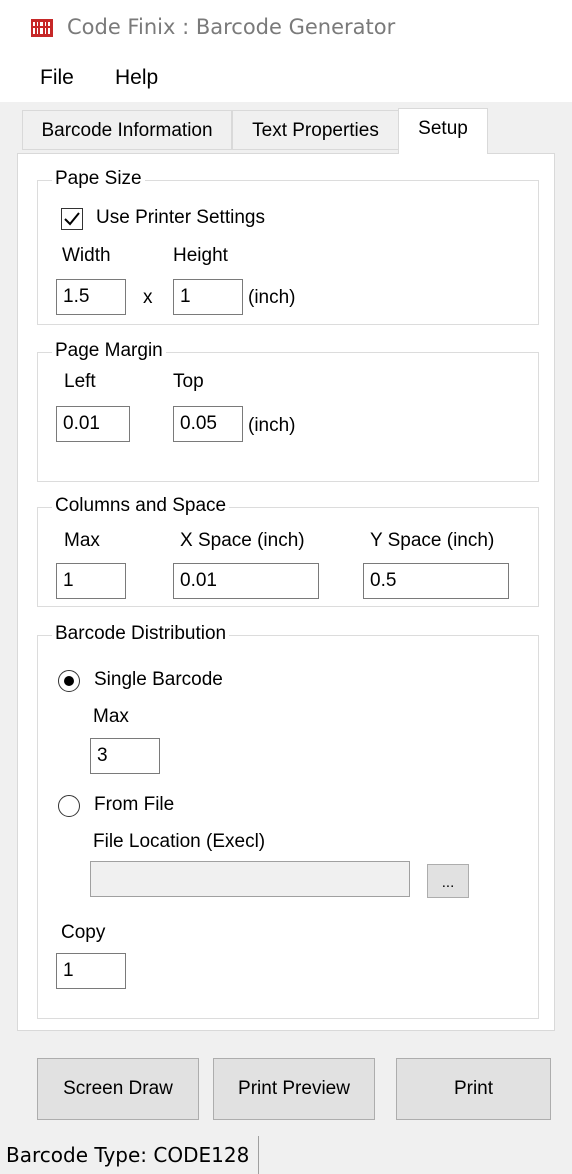 This screenshot has height=1174, width=572. I want to click on file-location-label: File Location (Execl), so click(179, 841).